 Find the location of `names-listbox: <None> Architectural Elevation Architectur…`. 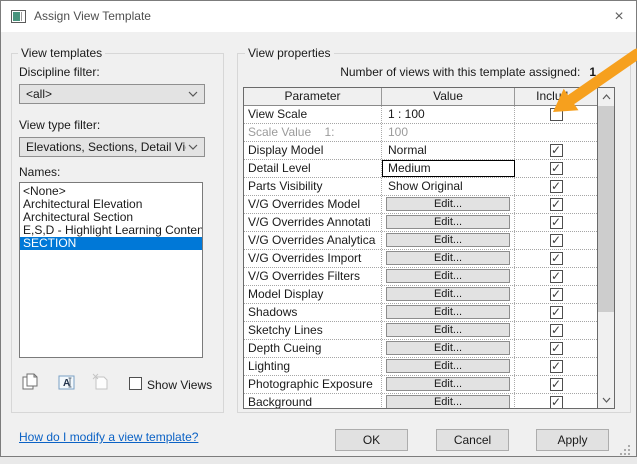

names-listbox: <None> Architectural Elevation Architectur… is located at coordinates (111, 270).